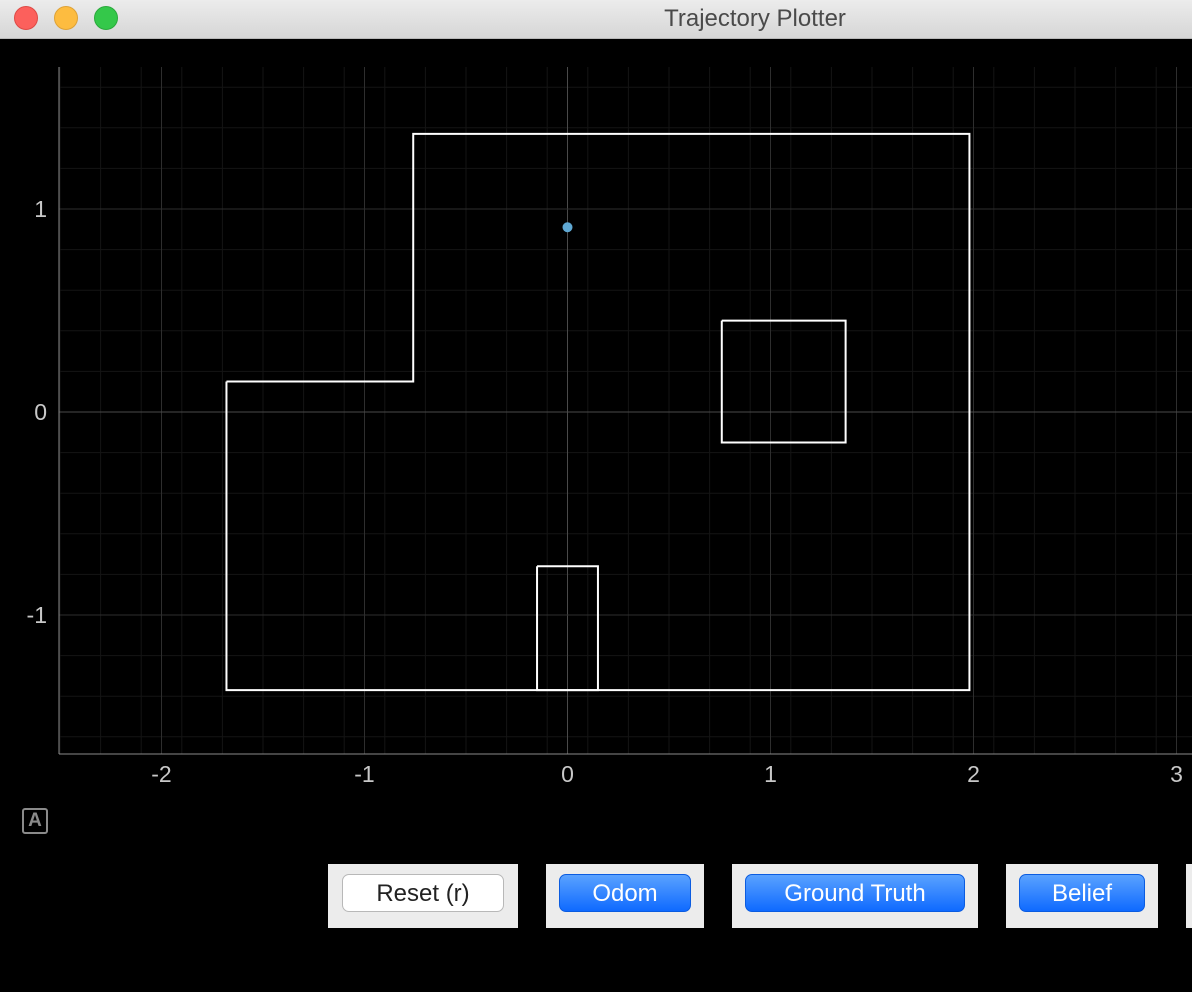 The width and height of the screenshot is (1192, 992). I want to click on x-tick-label: -1, so click(364, 774).